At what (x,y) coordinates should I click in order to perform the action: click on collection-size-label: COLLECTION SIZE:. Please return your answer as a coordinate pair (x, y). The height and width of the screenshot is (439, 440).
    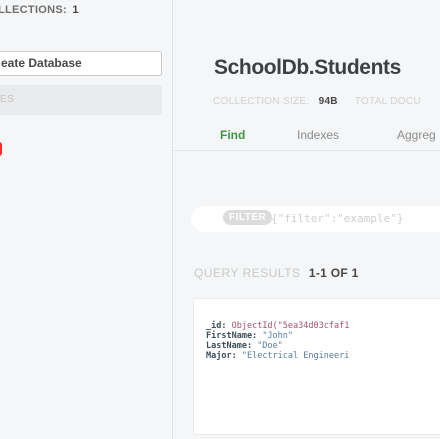
    Looking at the image, I should click on (261, 101).